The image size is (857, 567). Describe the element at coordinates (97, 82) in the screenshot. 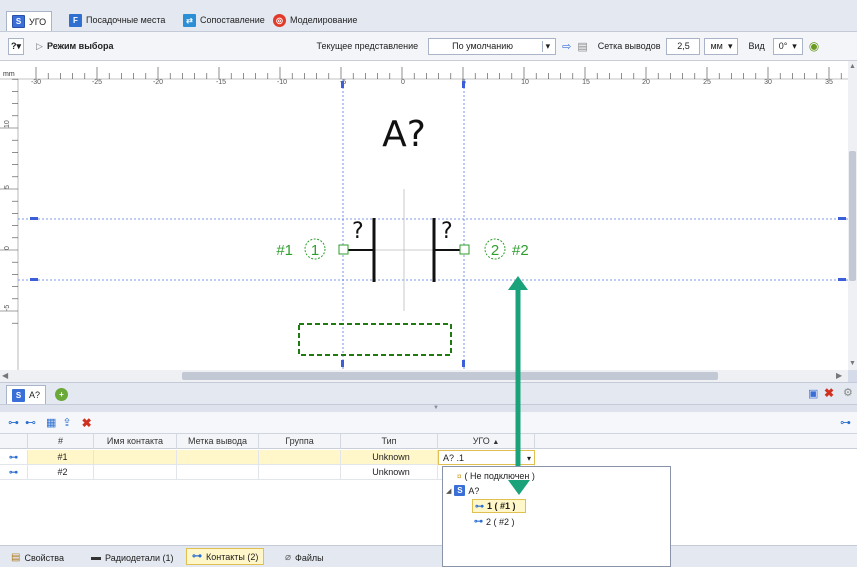

I see `ruler-tick: -25` at that location.